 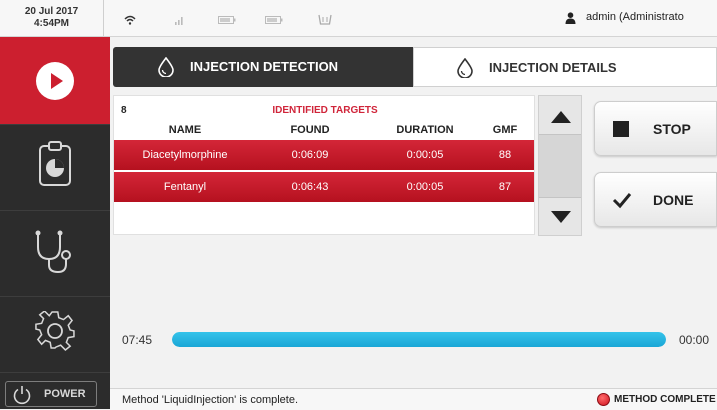 I want to click on tab-injection-detection: INJECTION DETECTION, so click(x=263, y=67).